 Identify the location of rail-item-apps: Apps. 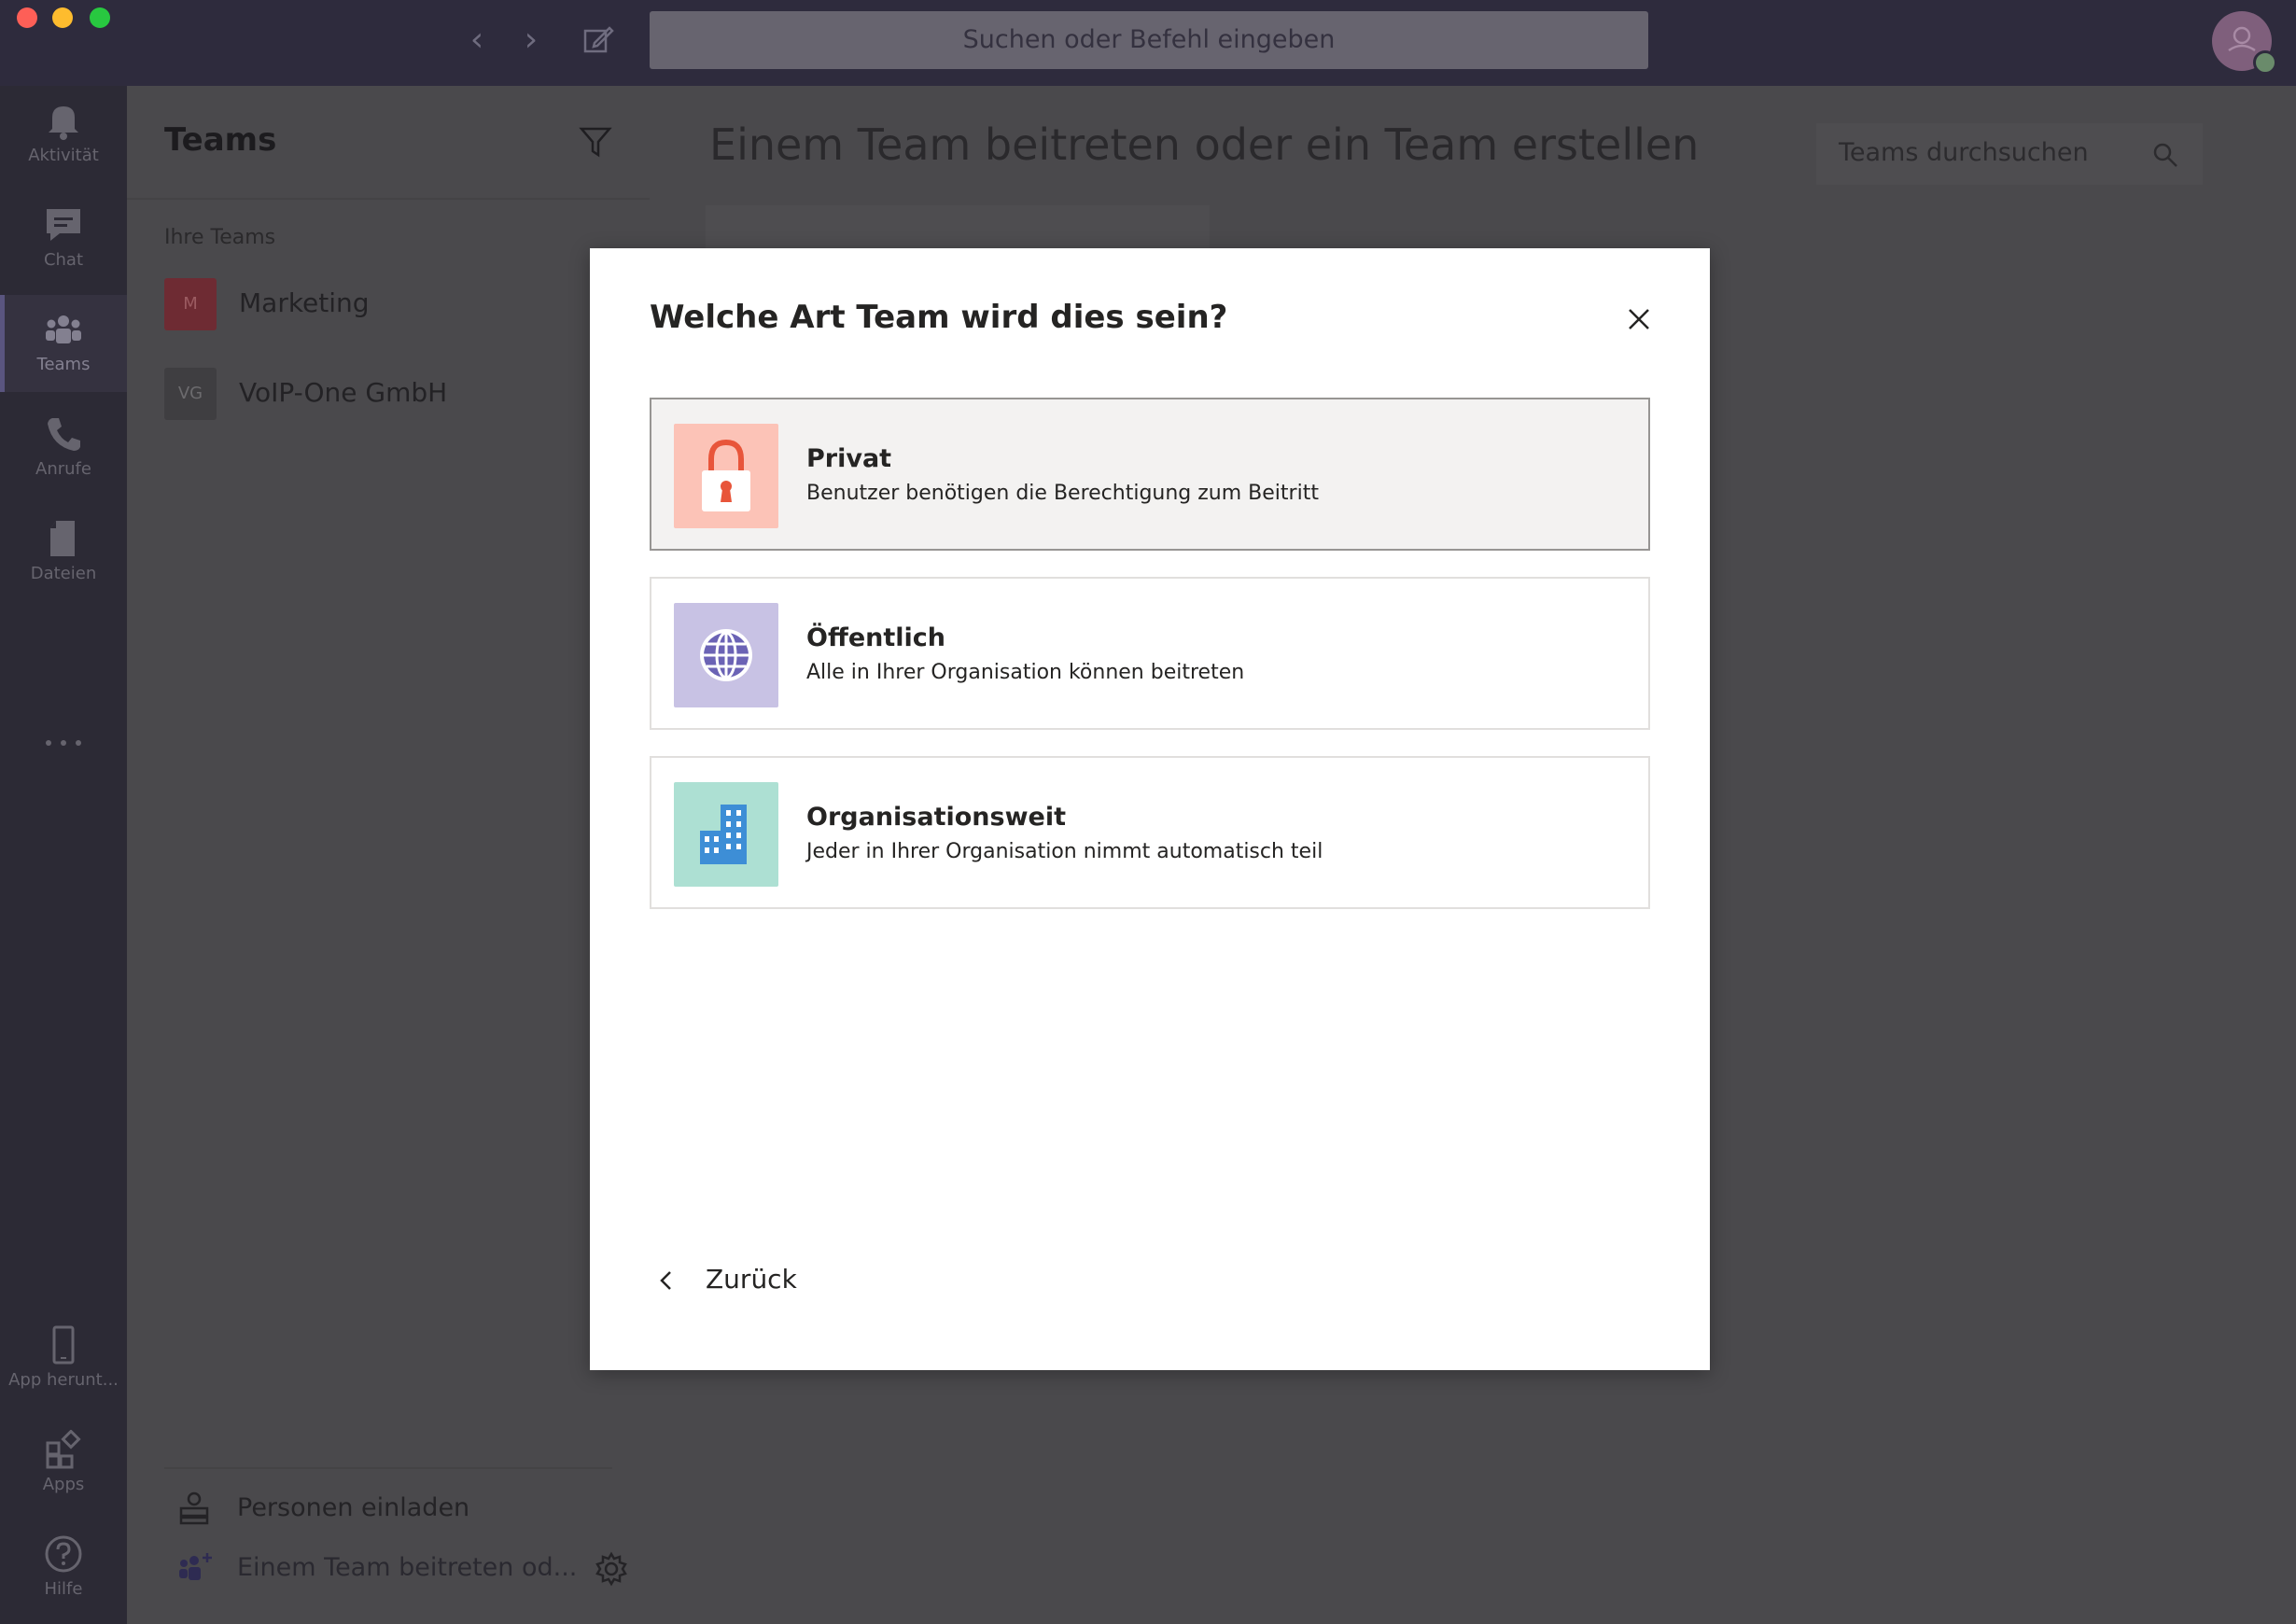
(63, 1463).